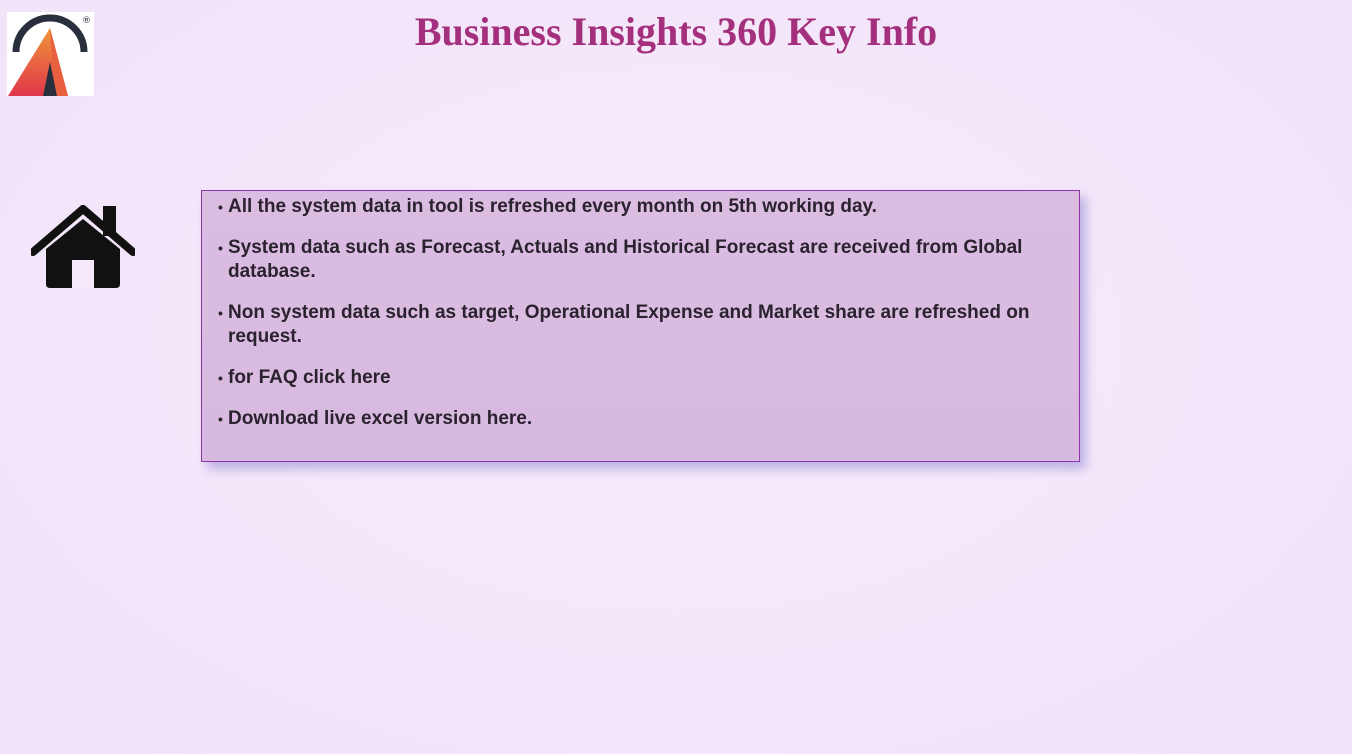 This screenshot has height=754, width=1352. I want to click on home-icon, so click(83, 245).